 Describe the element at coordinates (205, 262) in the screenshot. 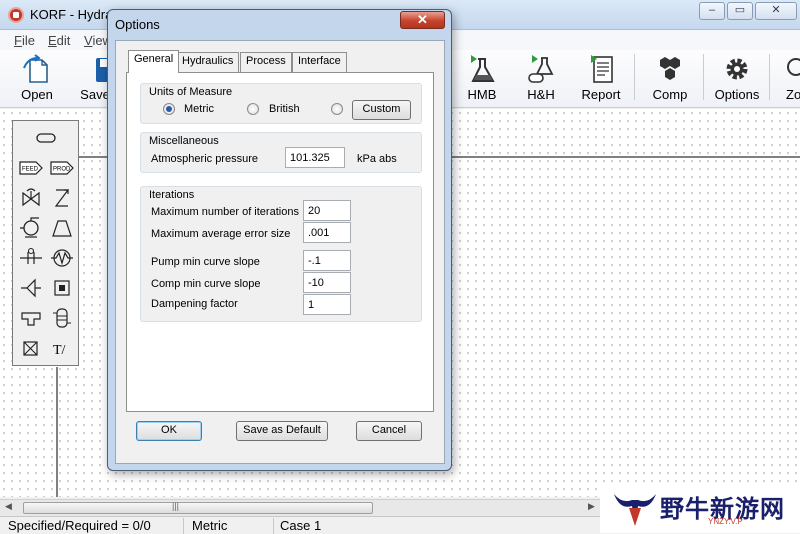

I see `pump-slope-label: Pump min curve slope` at that location.